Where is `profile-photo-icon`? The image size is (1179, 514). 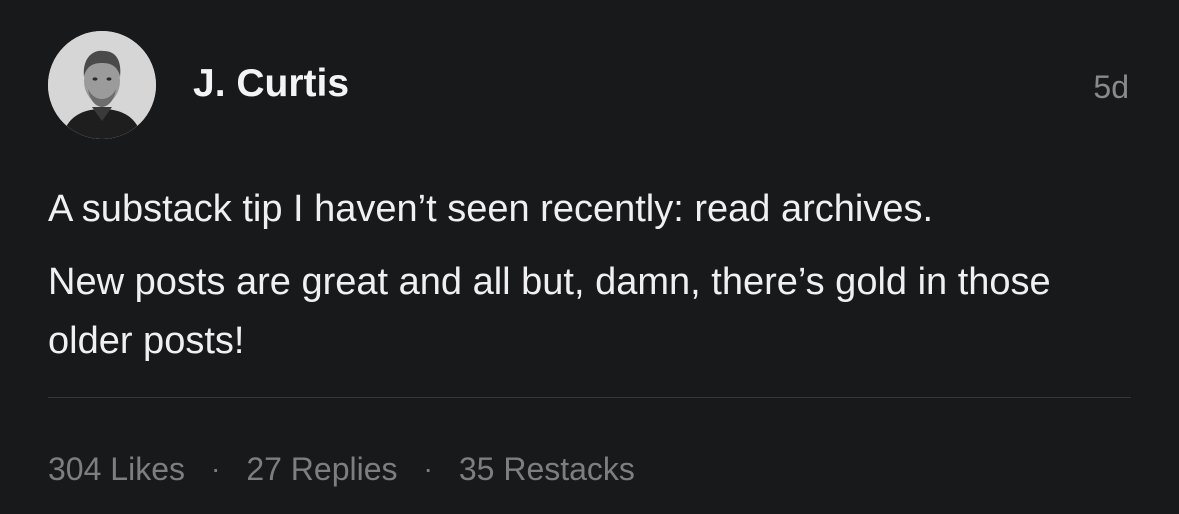 profile-photo-icon is located at coordinates (102, 85).